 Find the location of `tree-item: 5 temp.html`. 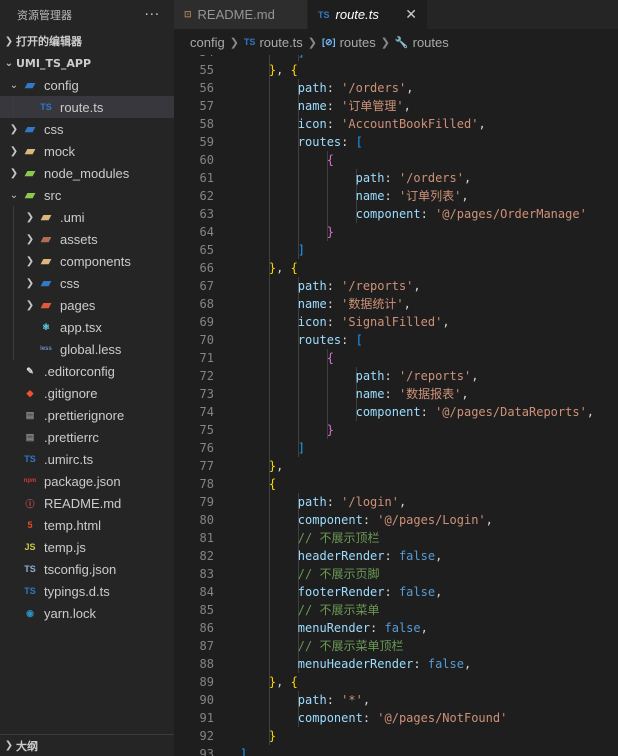

tree-item: 5 temp.html is located at coordinates (87, 525).